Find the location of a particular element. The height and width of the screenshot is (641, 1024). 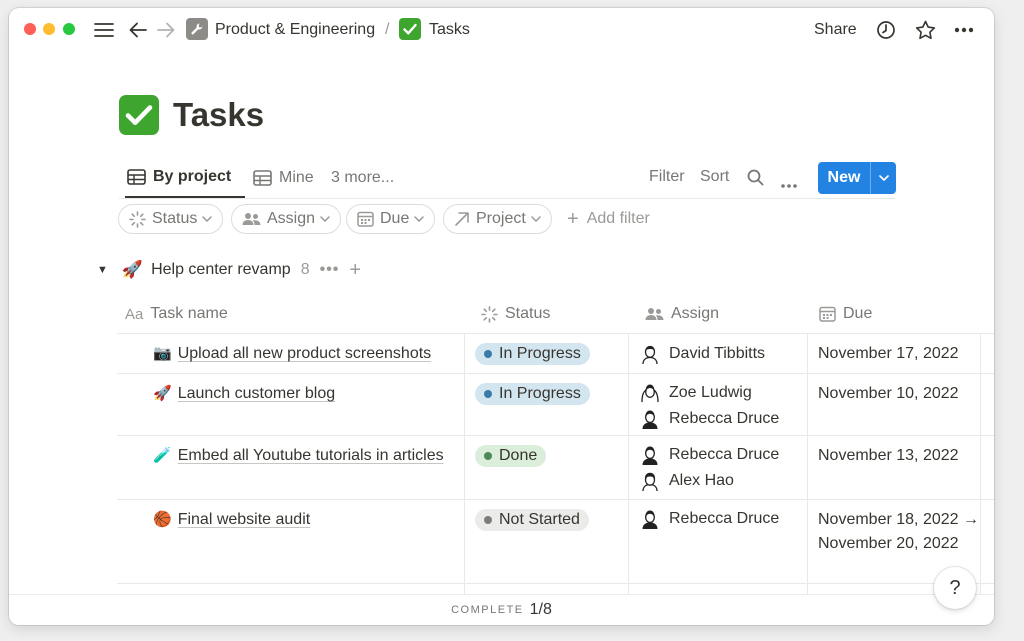

task-name-cell: 🚀 Launch customer blog is located at coordinates (303, 394).